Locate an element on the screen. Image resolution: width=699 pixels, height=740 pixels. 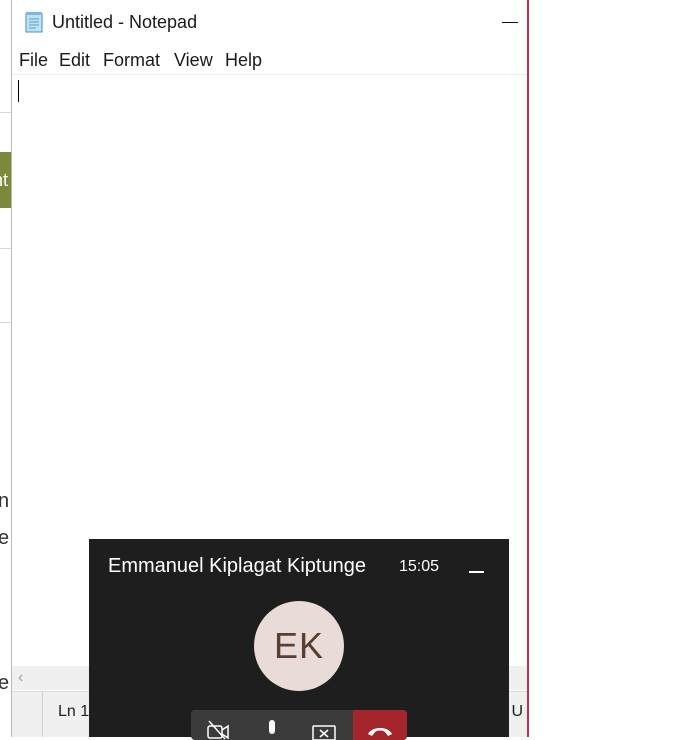
avatar-initials: EK is located at coordinates (299, 645).